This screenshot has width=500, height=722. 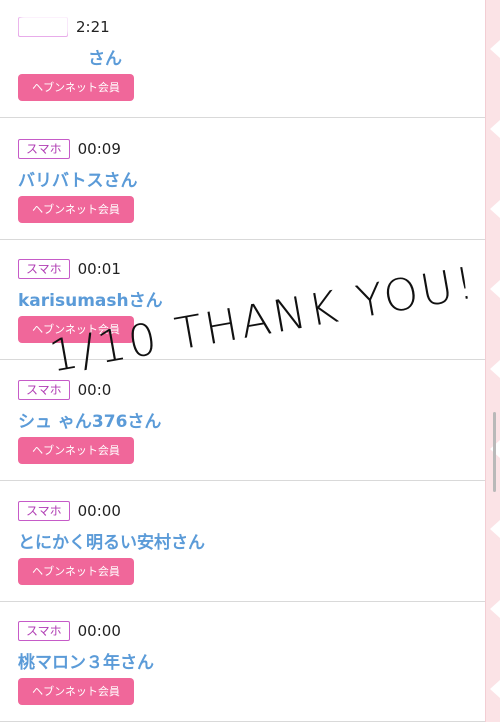 I want to click on visit-time: 00:01, so click(x=99, y=269).